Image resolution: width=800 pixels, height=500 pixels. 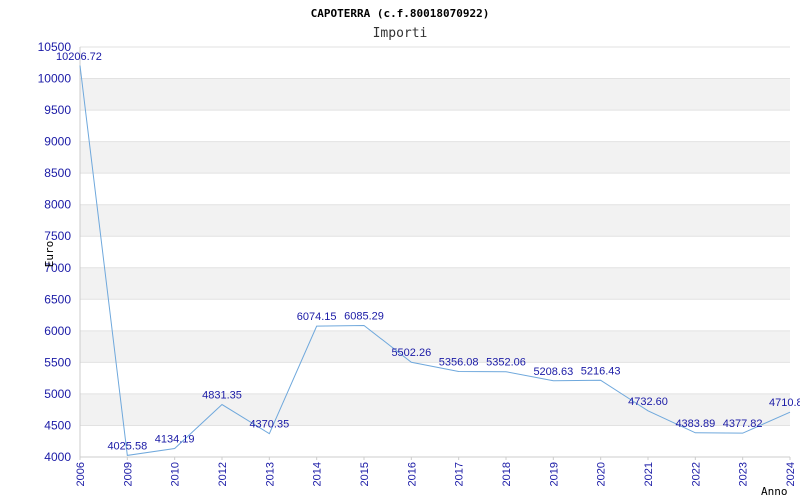 What do you see at coordinates (57, 110) in the screenshot?
I see `y-tick-label: 9500` at bounding box center [57, 110].